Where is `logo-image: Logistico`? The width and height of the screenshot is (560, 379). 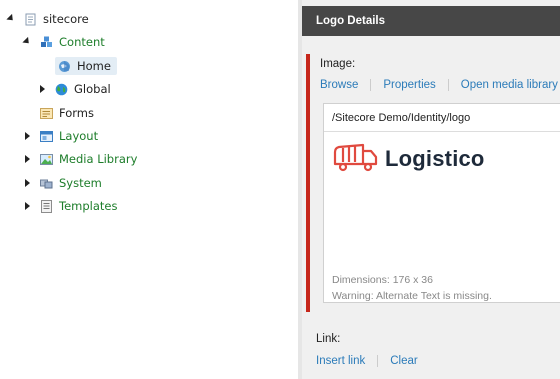 logo-image: Logistico is located at coordinates (409, 158).